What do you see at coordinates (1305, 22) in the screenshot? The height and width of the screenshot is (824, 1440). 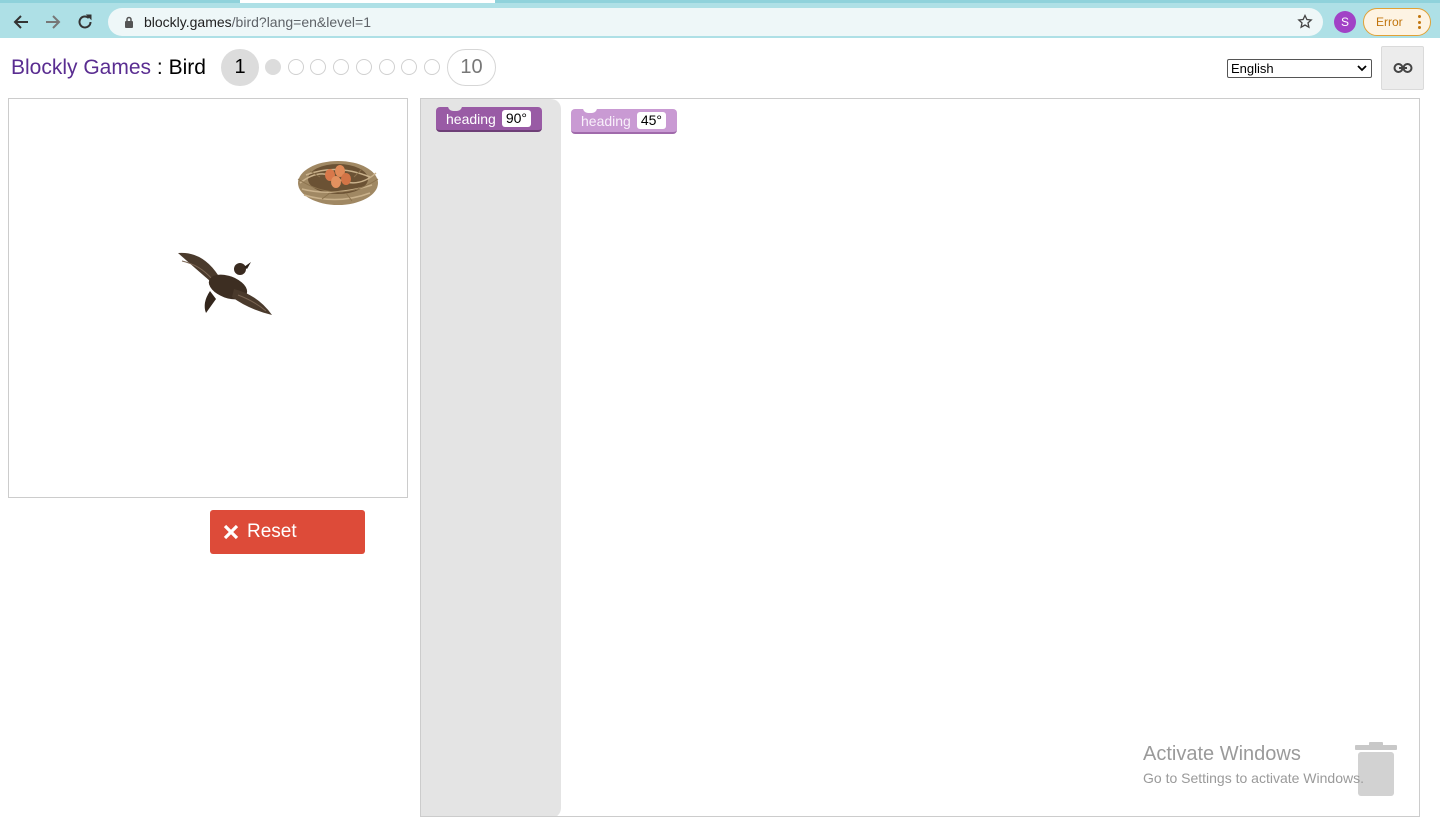 I see `bookmark-star-icon` at bounding box center [1305, 22].